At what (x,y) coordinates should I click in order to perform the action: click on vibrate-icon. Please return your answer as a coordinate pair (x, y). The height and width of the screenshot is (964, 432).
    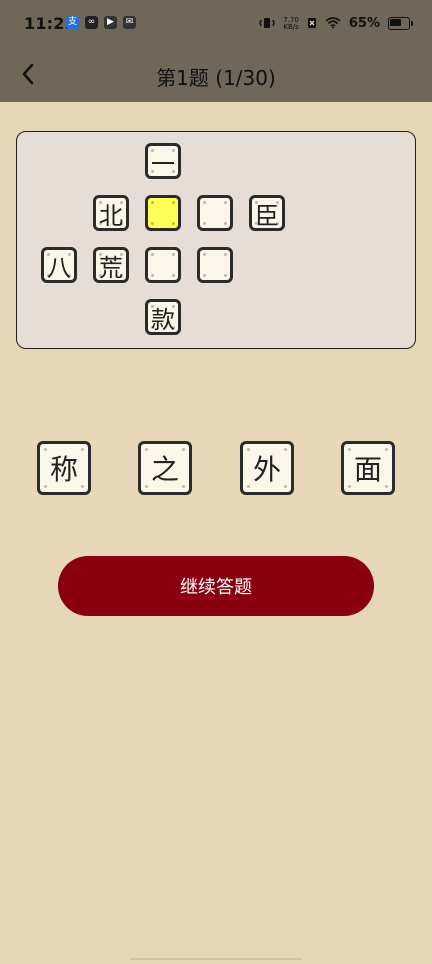
    Looking at the image, I should click on (267, 23).